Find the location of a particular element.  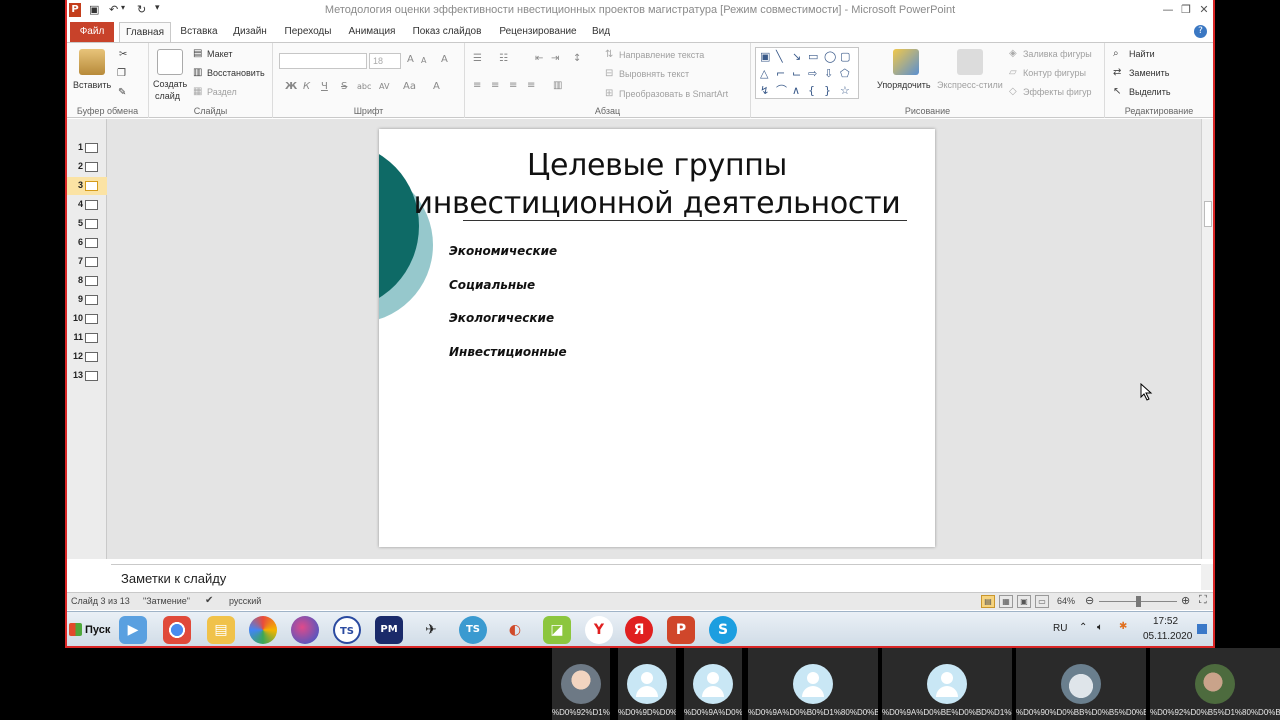

numbering-icon: ☷ is located at coordinates (503, 59).